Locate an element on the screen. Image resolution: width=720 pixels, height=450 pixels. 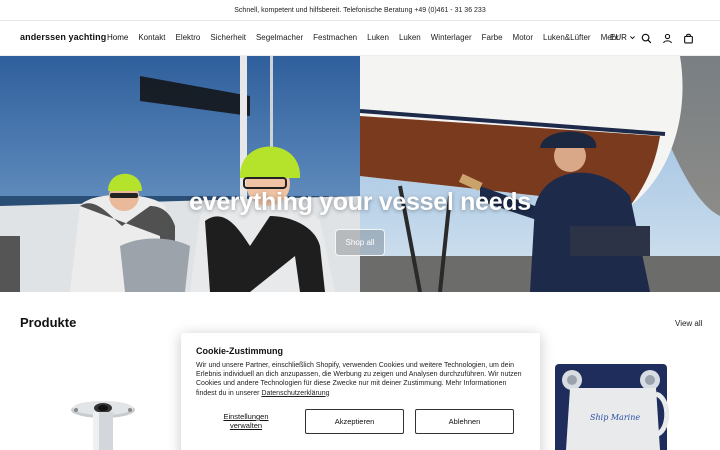
manage-settings-link: Einstellungen verwalten is located at coordinates (246, 421).